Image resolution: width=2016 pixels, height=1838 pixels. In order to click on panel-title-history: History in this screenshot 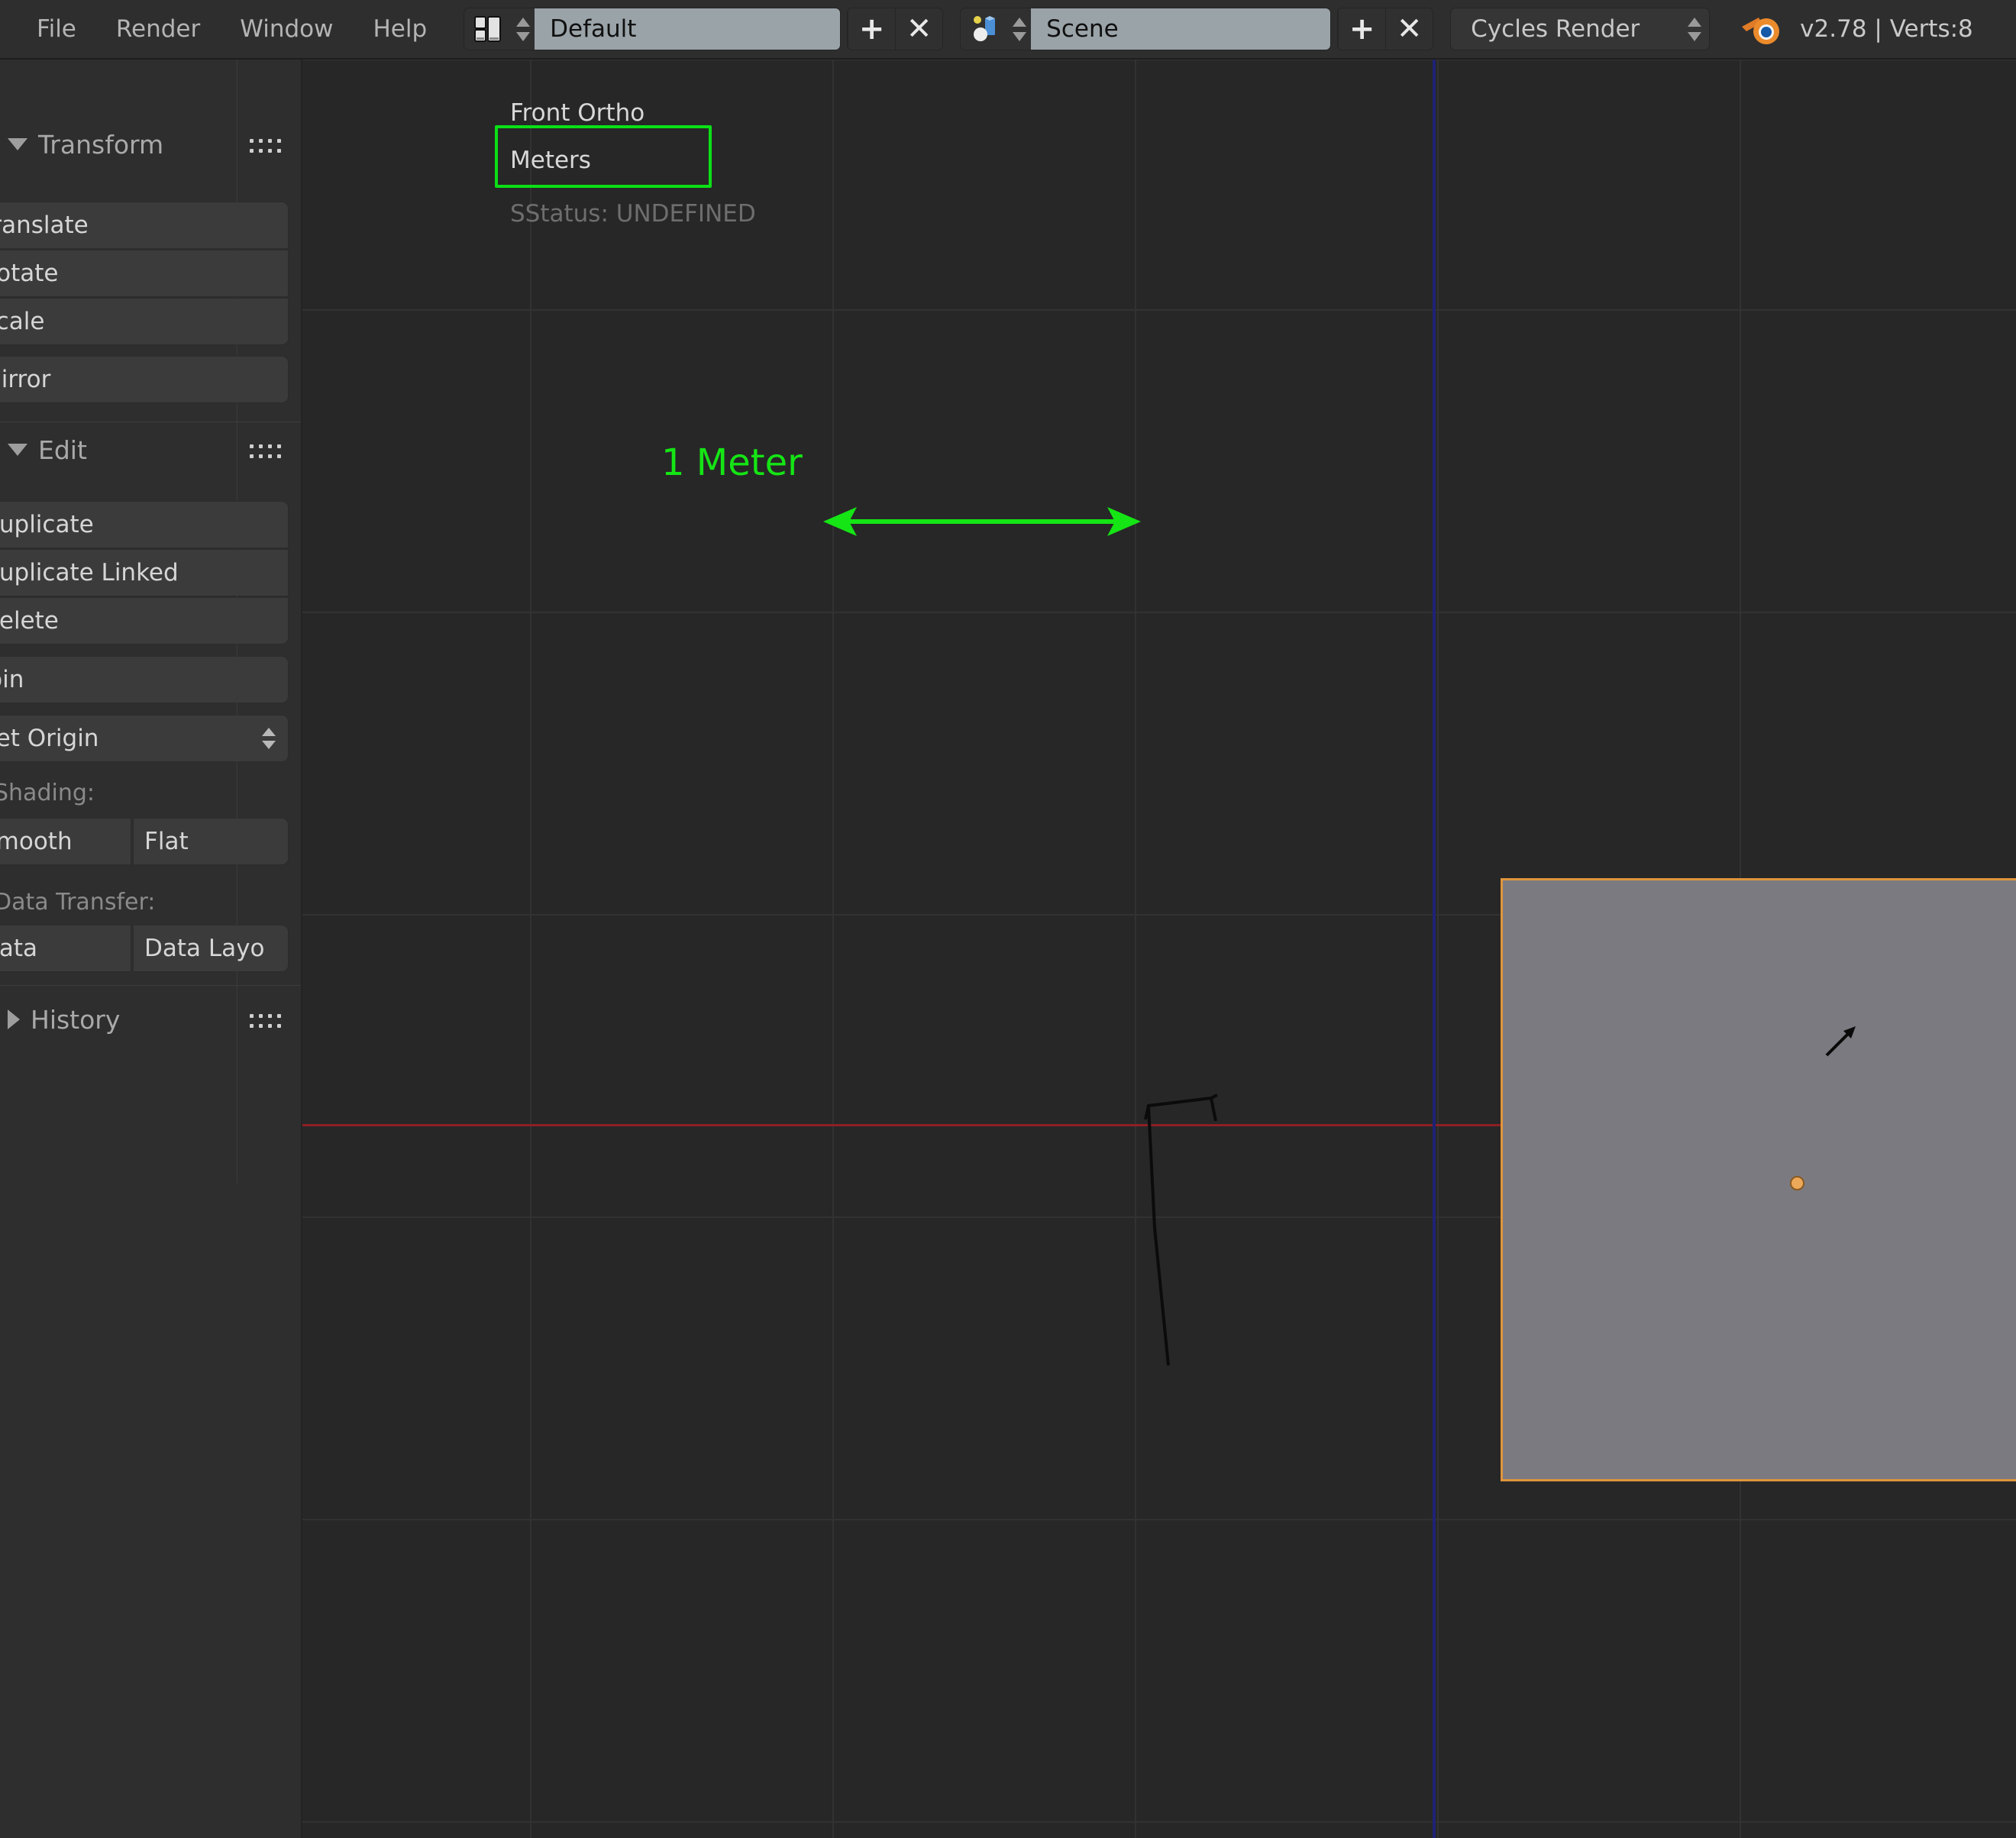, I will do `click(76, 1019)`.